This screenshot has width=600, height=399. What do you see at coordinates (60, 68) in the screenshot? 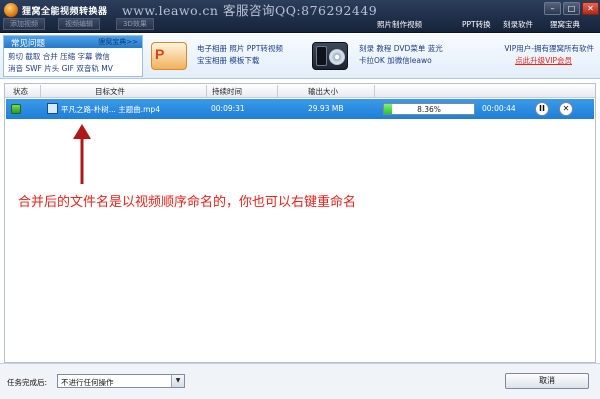
I see `faq-links-line2: 消音 SWF 片头 GIF 双音轨 MV` at bounding box center [60, 68].